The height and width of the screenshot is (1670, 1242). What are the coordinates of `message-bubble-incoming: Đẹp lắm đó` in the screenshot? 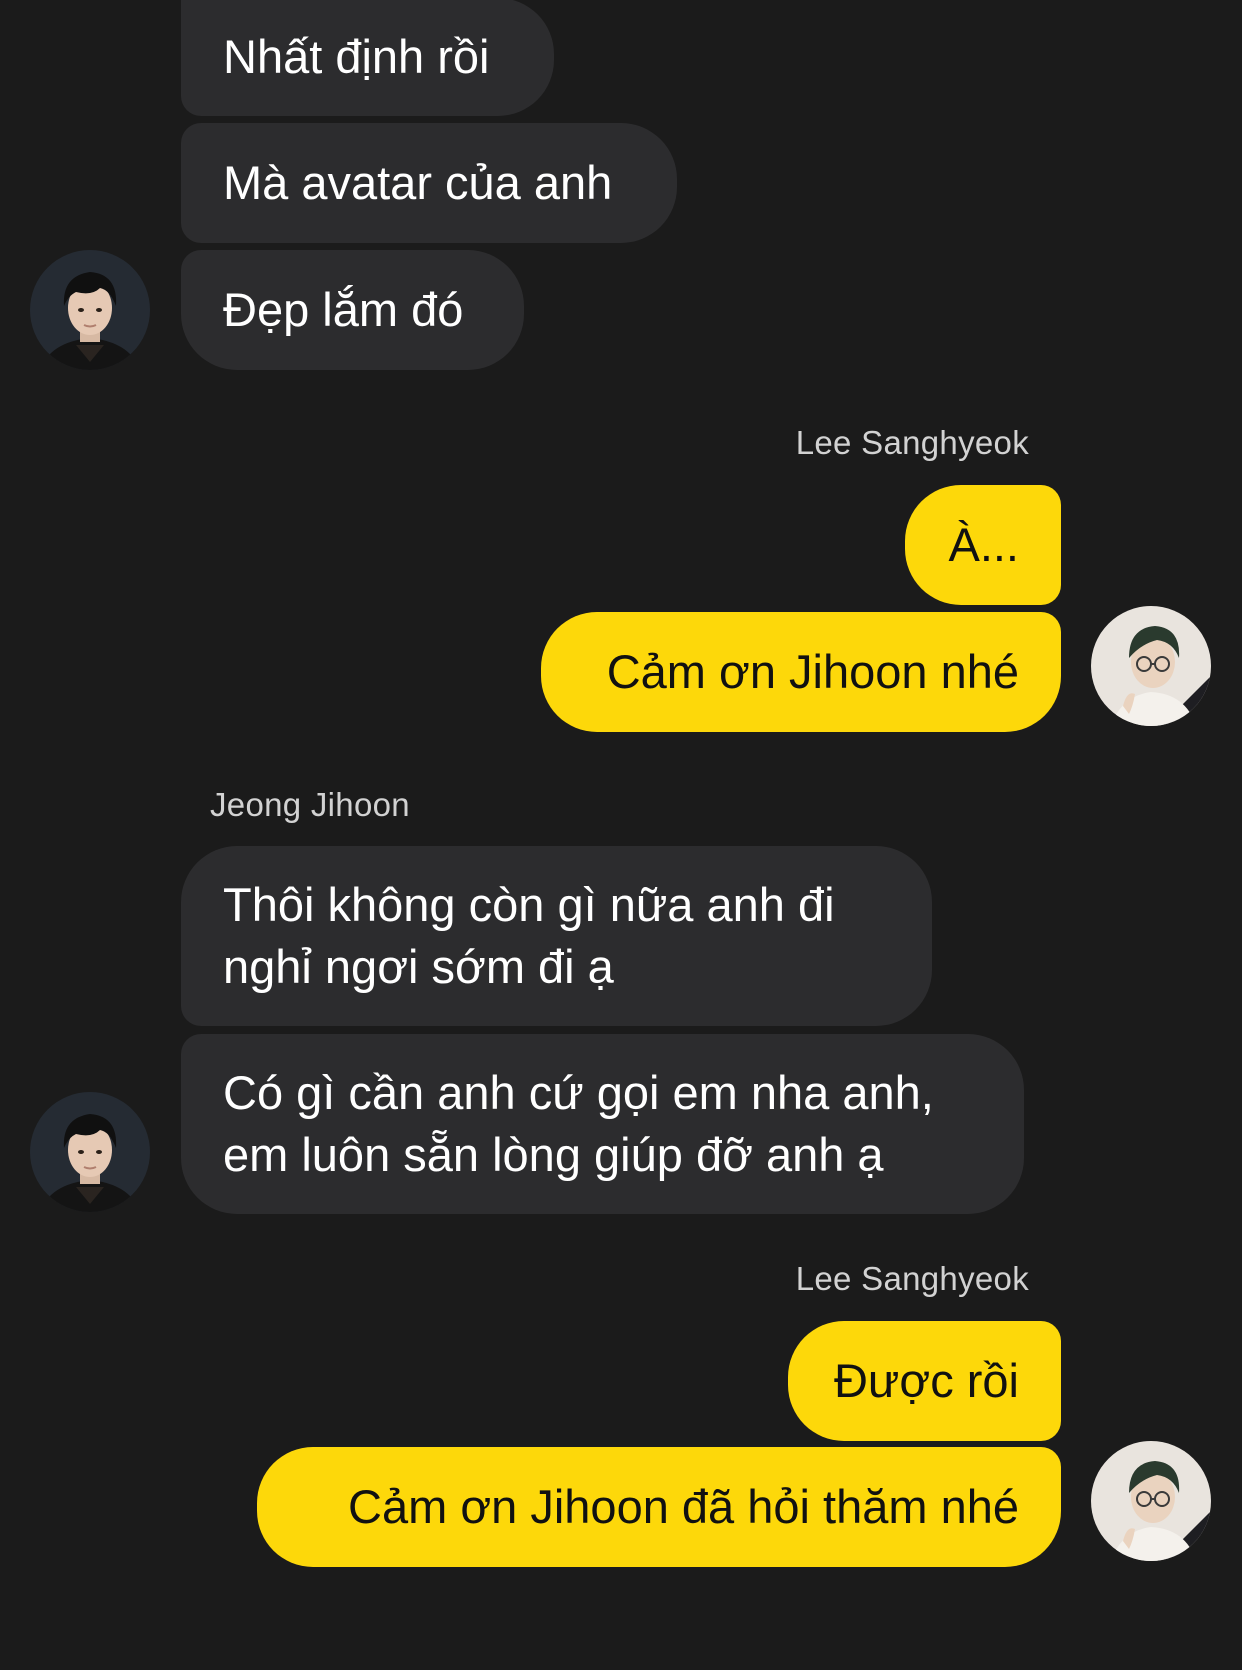 It's located at (352, 310).